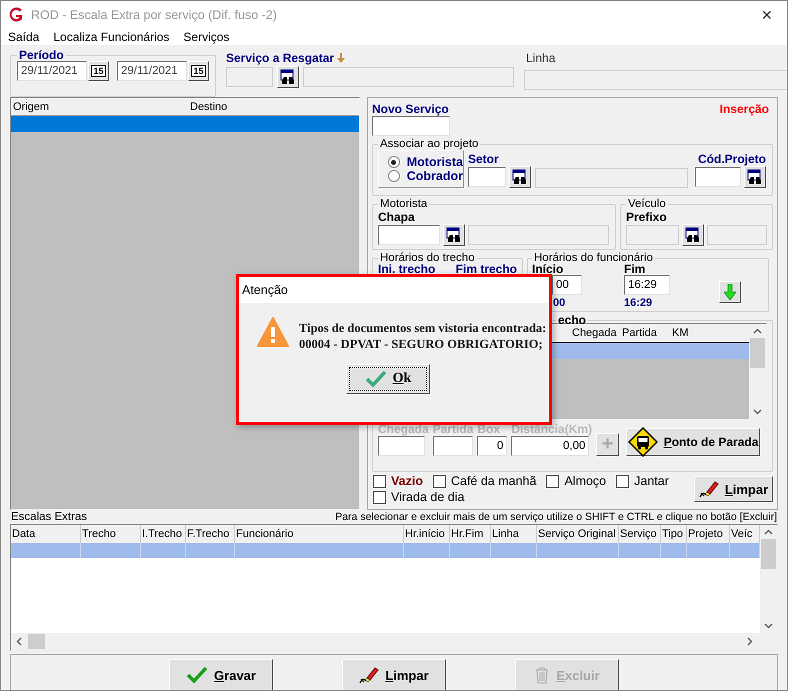  Describe the element at coordinates (206, 37) in the screenshot. I see `menu-item: Serviços` at that location.